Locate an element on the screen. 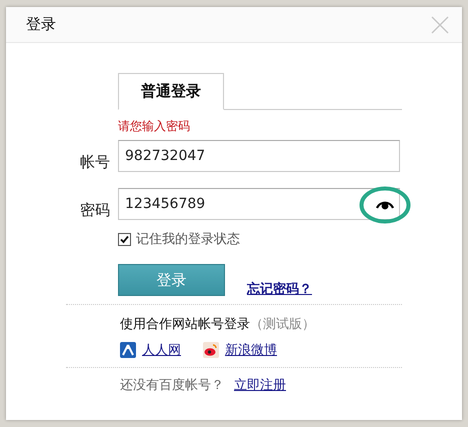 Image resolution: width=468 pixels, height=427 pixels. weibo-icon is located at coordinates (211, 350).